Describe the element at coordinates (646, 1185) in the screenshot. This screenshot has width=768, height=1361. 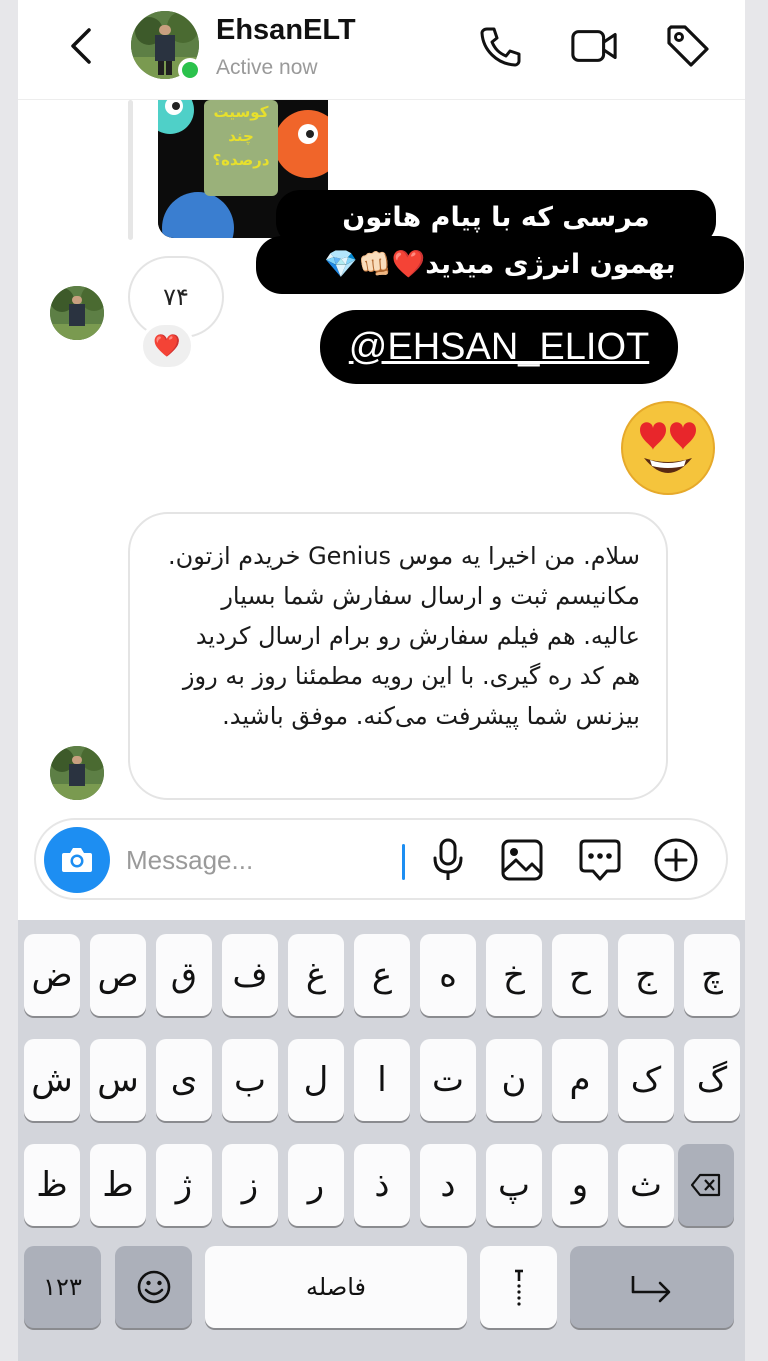
I see `letter-key: ث` at that location.